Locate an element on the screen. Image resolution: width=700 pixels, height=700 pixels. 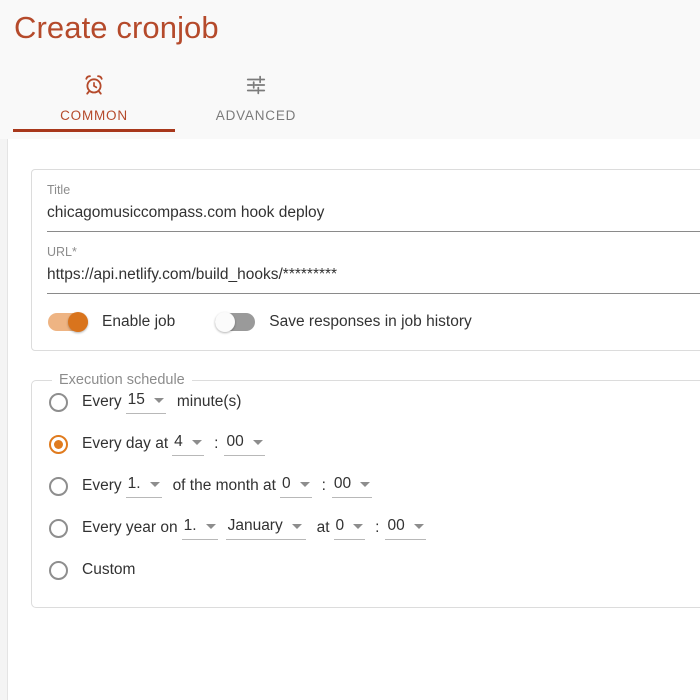
title-input: chicagomusiccompass.com hook deploy is located at coordinates (373, 214).